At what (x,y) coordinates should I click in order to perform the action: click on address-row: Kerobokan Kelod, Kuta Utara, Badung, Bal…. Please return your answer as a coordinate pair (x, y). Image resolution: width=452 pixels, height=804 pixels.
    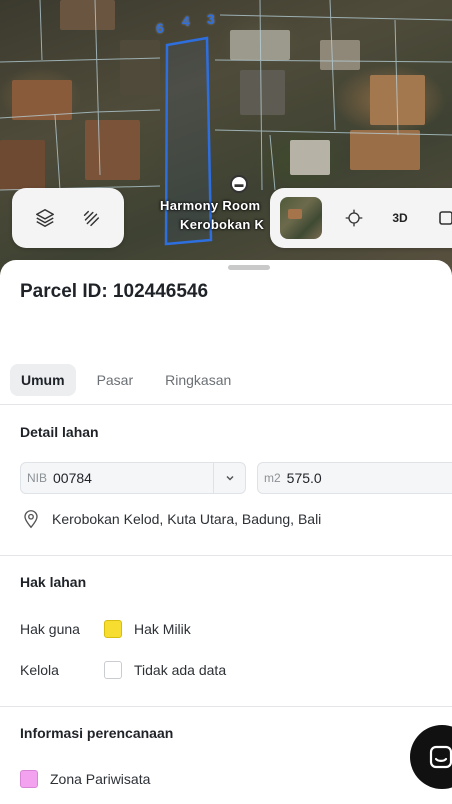
    Looking at the image, I should click on (171, 519).